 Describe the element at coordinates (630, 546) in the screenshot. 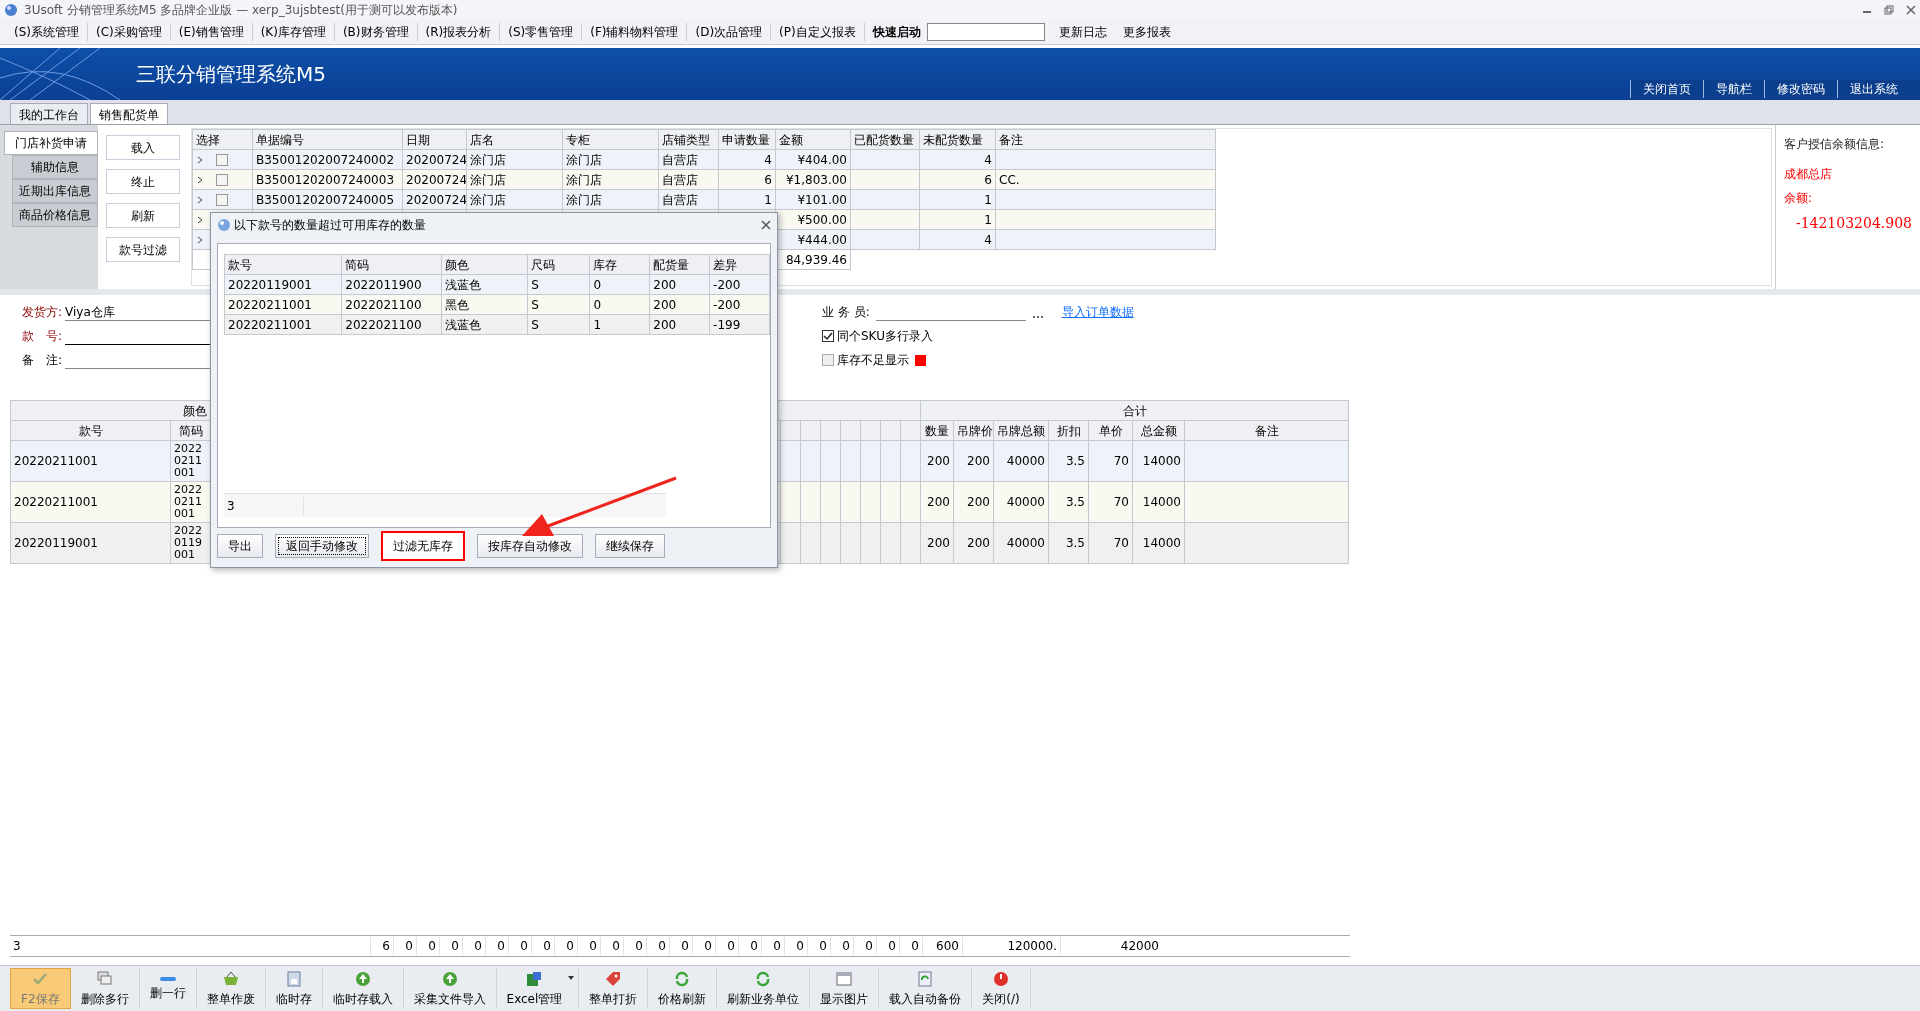

I see `dialog-button: 继续保存` at that location.